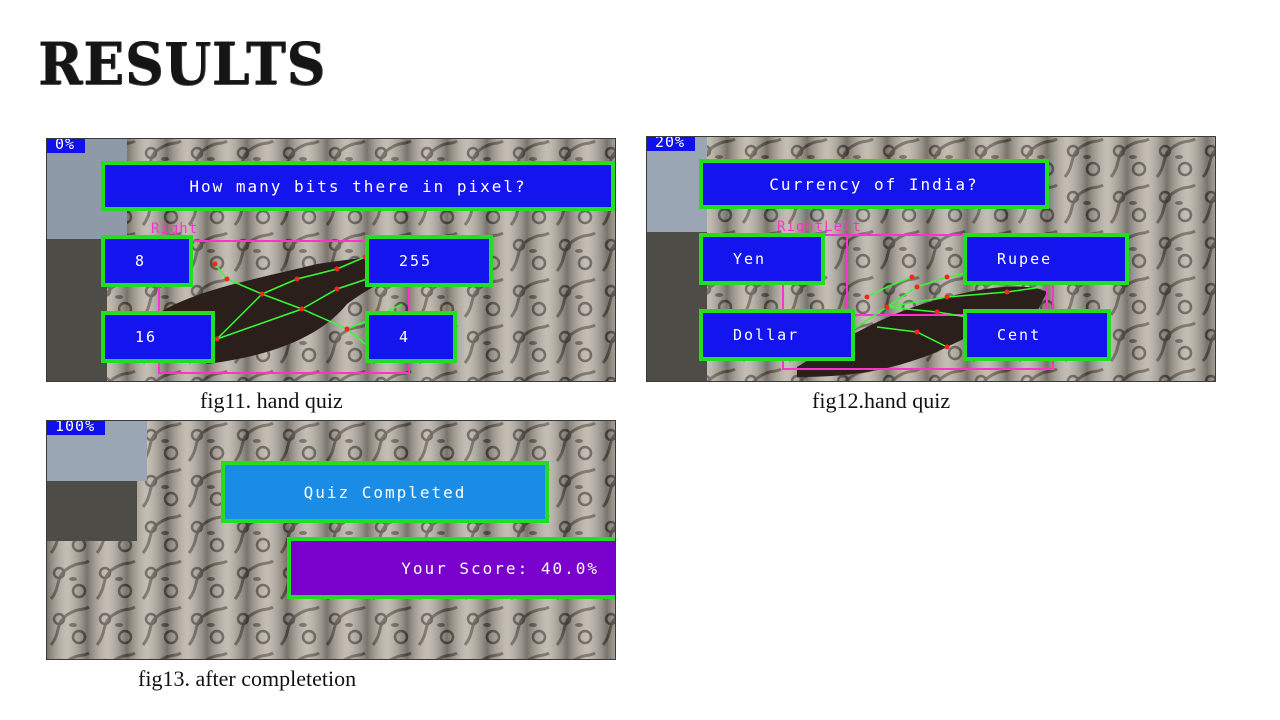 The image size is (1280, 720). Describe the element at coordinates (451, 568) in the screenshot. I see `score-box: Your Score: 40.0%` at that location.